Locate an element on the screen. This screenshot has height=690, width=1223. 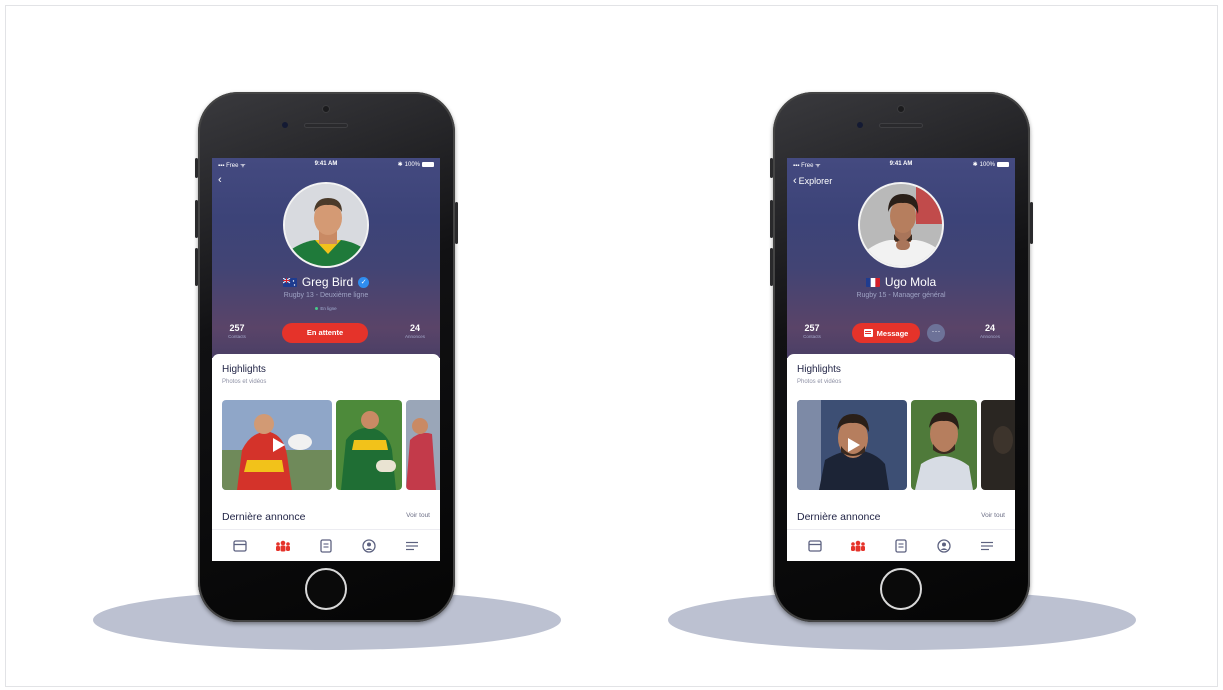
australia-flag-icon is located at coordinates (289, 282).